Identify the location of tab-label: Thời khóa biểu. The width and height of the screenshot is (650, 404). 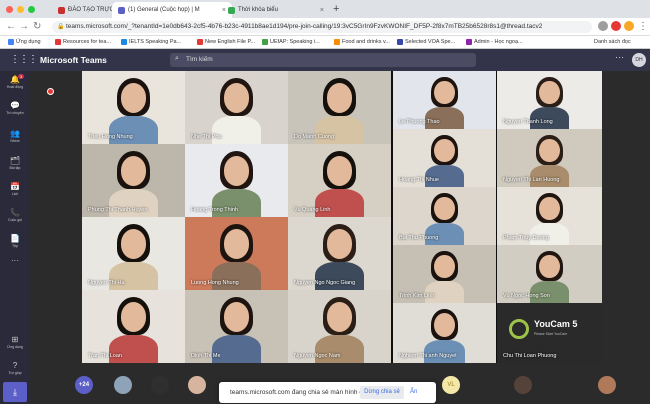
(258, 10).